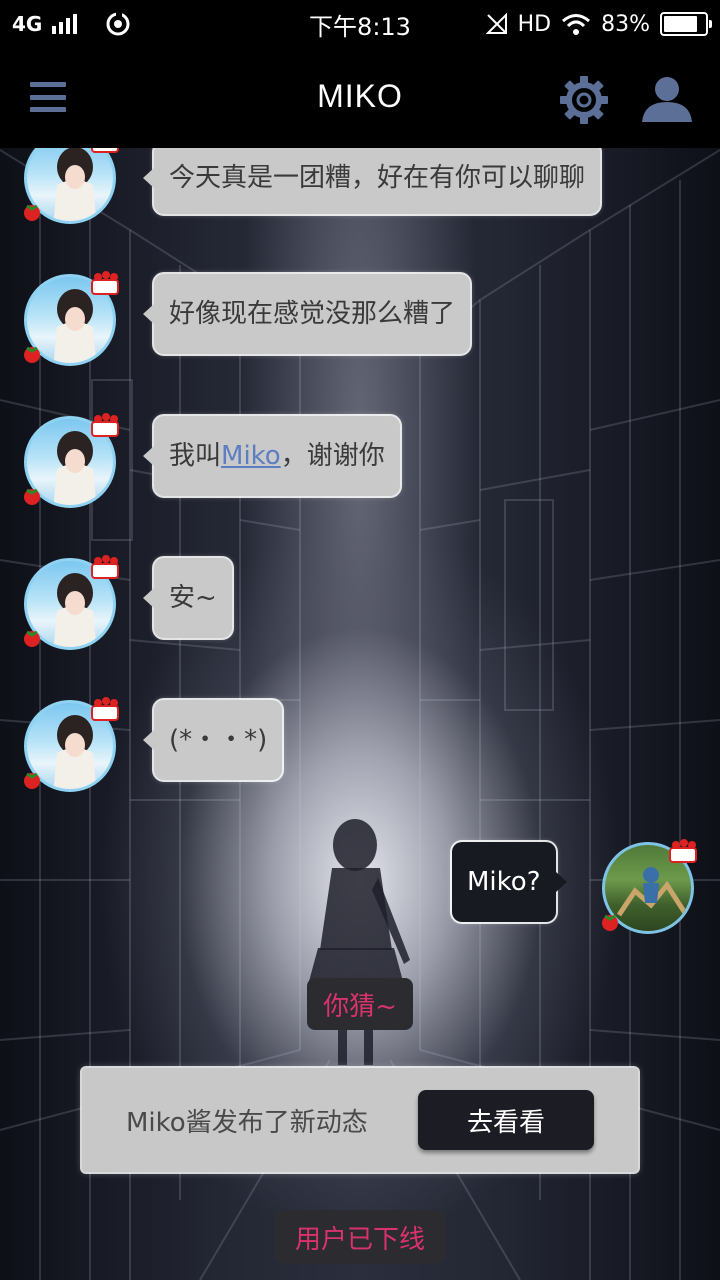 This screenshot has width=720, height=1280. What do you see at coordinates (506, 1120) in the screenshot?
I see `view-button: 去看看` at bounding box center [506, 1120].